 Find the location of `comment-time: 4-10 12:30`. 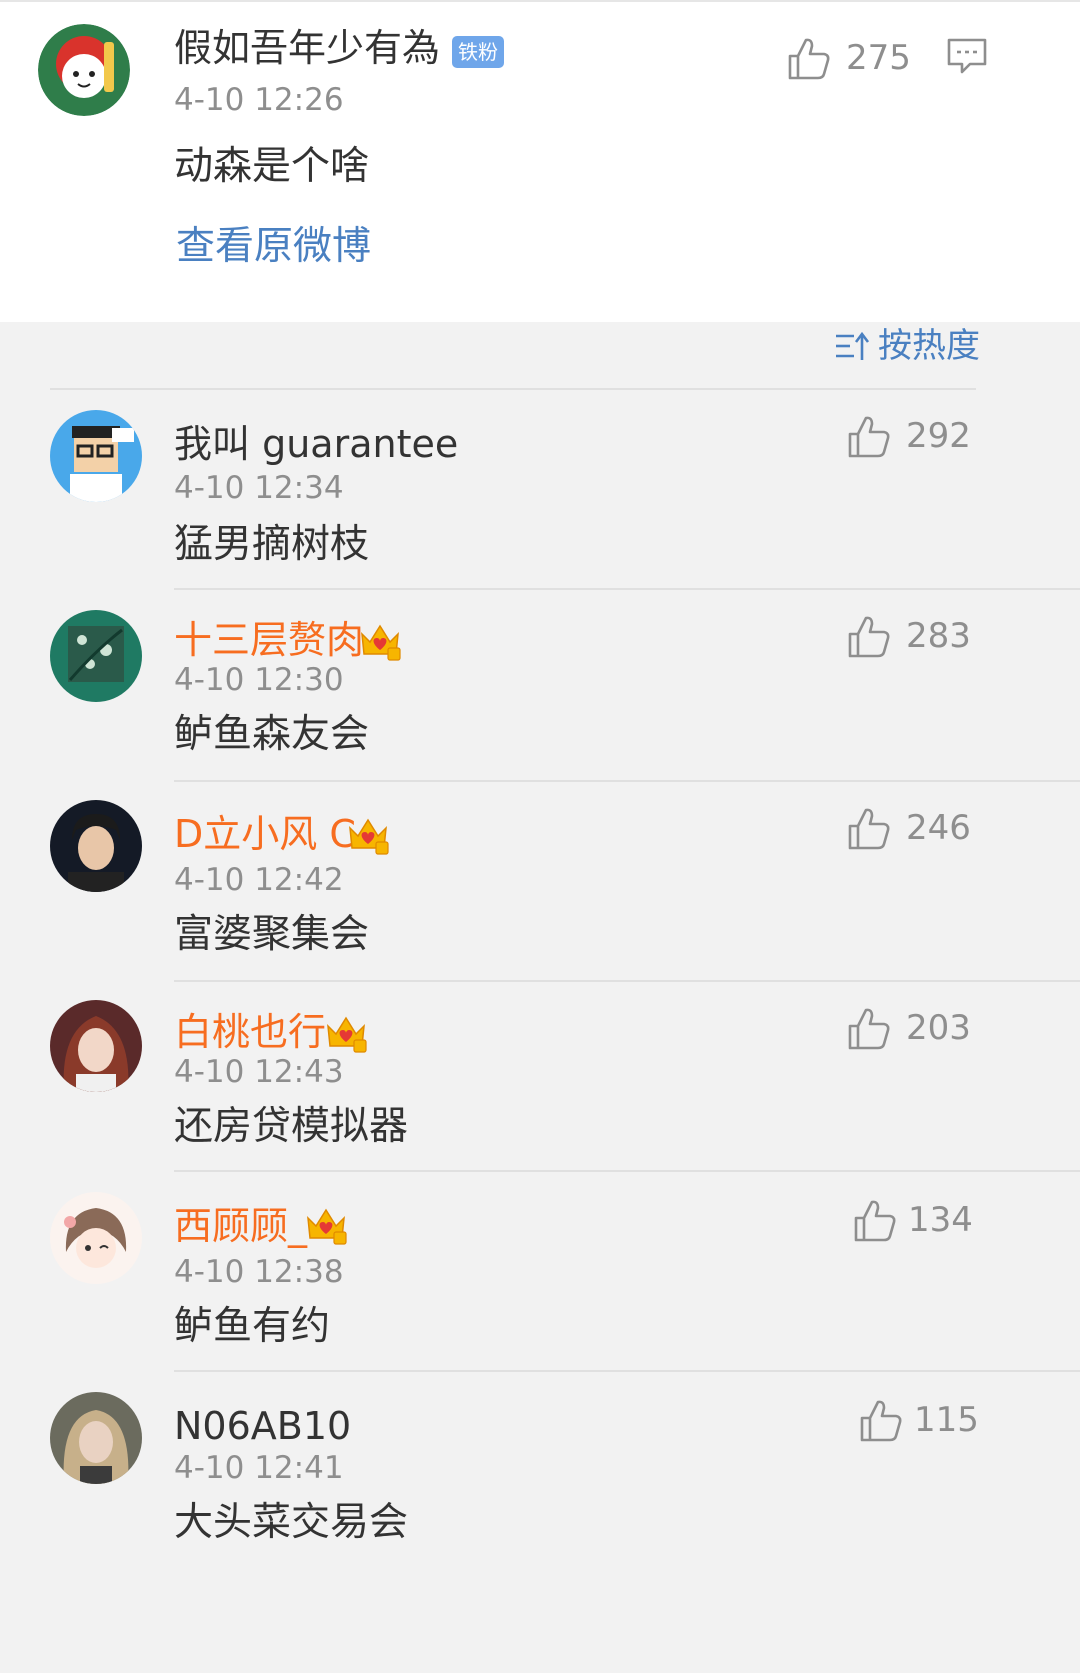

comment-time: 4-10 12:30 is located at coordinates (259, 680).